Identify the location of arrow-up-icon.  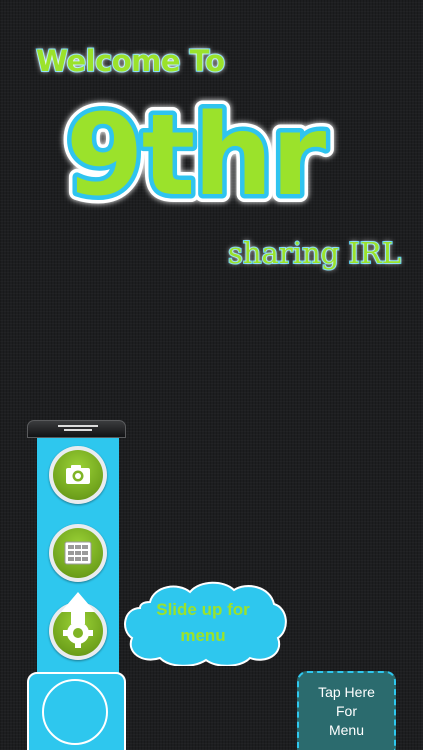
(78, 608).